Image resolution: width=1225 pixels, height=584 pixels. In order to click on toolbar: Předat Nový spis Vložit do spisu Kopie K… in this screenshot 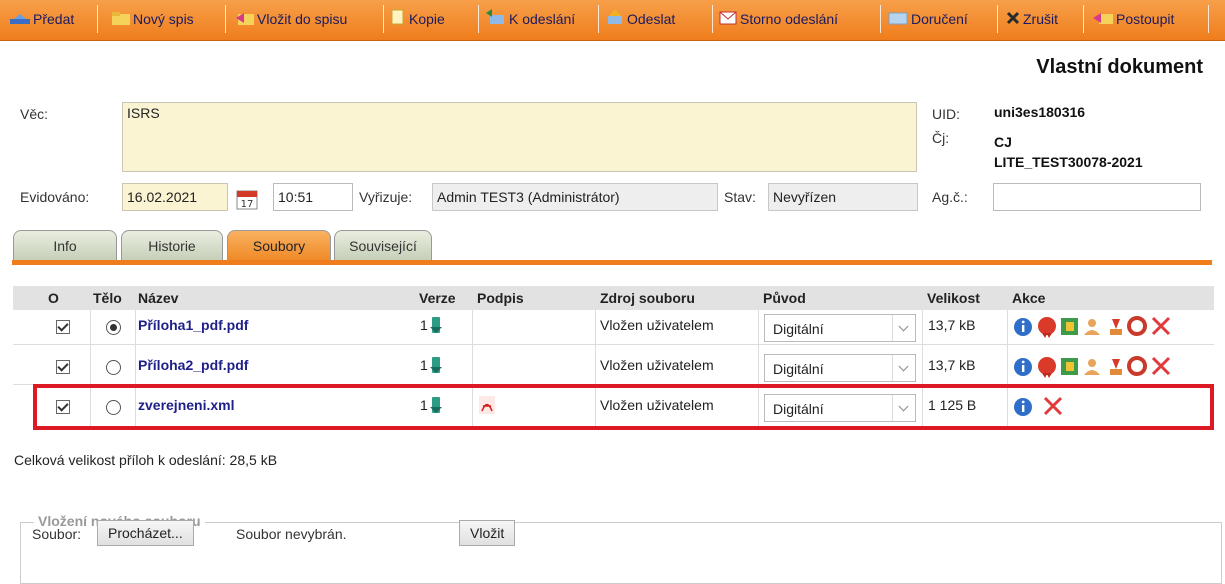, I will do `click(612, 20)`.